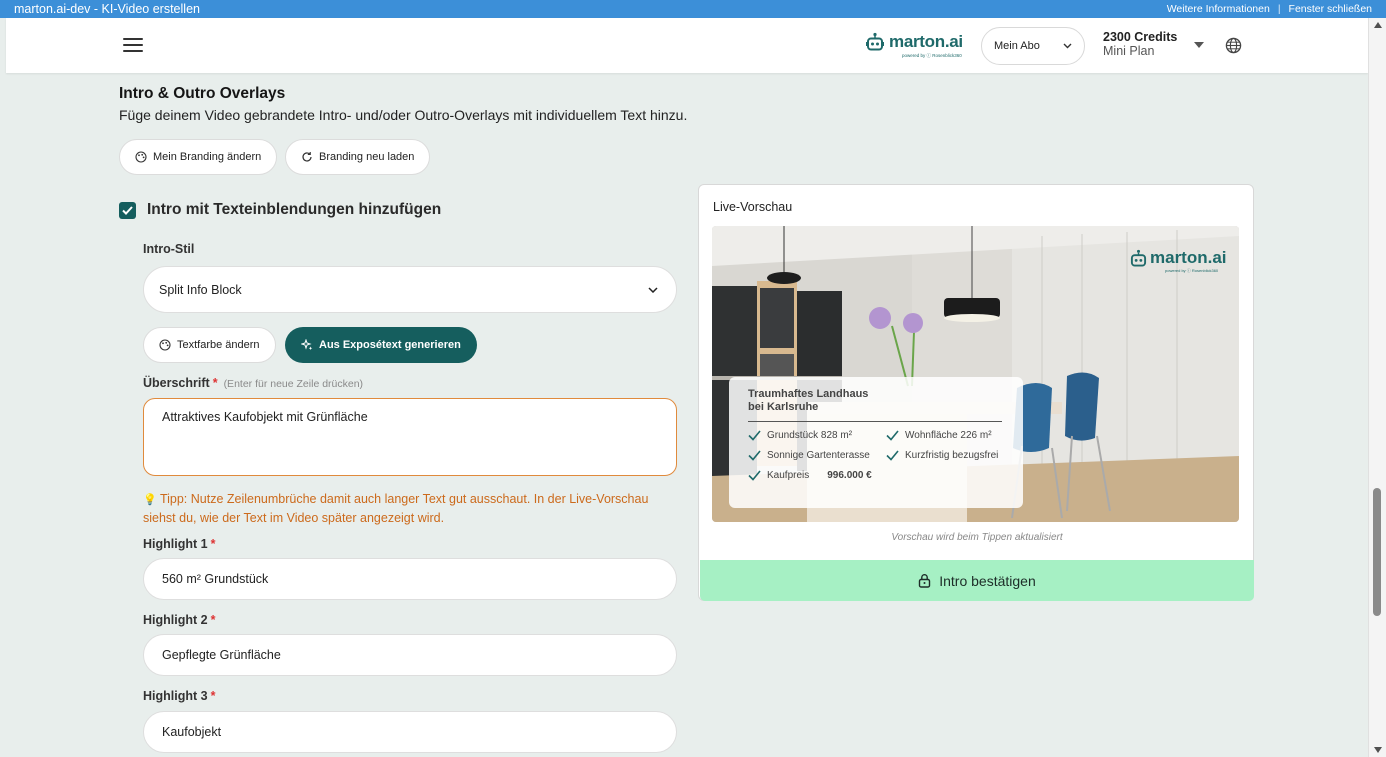 This screenshot has width=1386, height=757. I want to click on text-color-label: Textfarbe ändern, so click(218, 345).